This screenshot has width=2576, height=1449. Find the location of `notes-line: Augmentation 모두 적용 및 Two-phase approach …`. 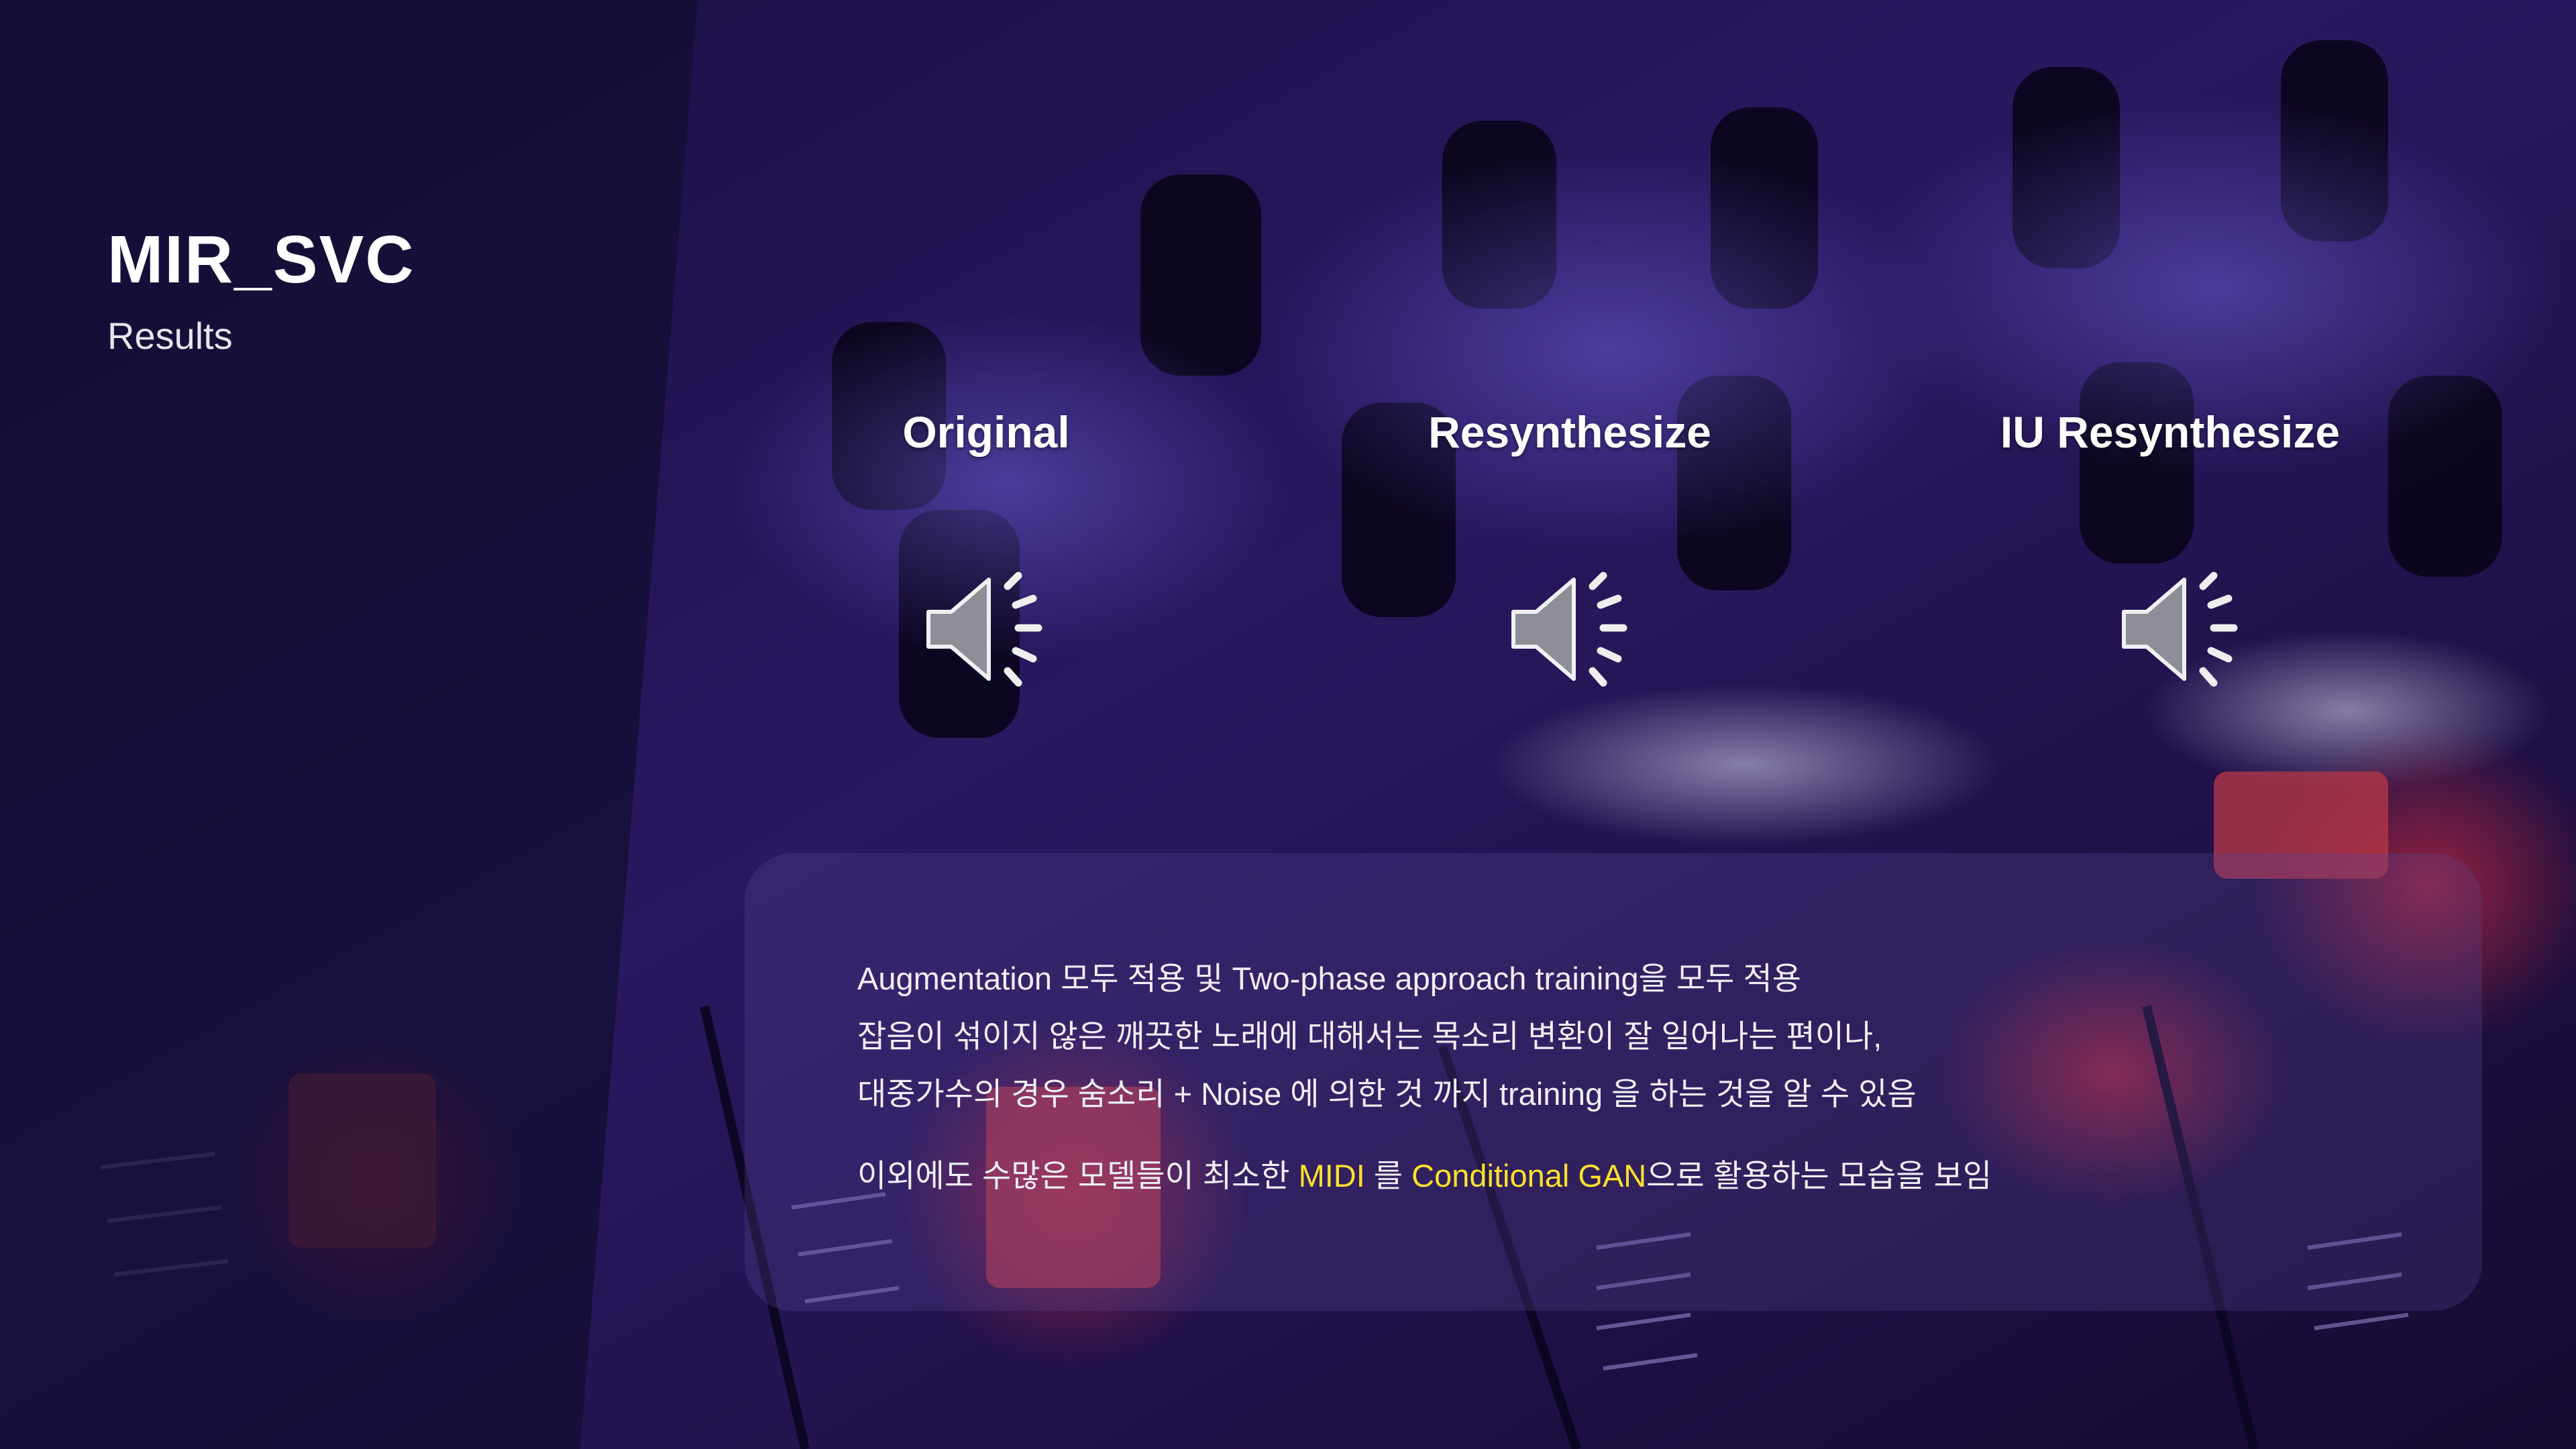

notes-line: Augmentation 모두 적용 및 Two-phase approach … is located at coordinates (1329, 978).